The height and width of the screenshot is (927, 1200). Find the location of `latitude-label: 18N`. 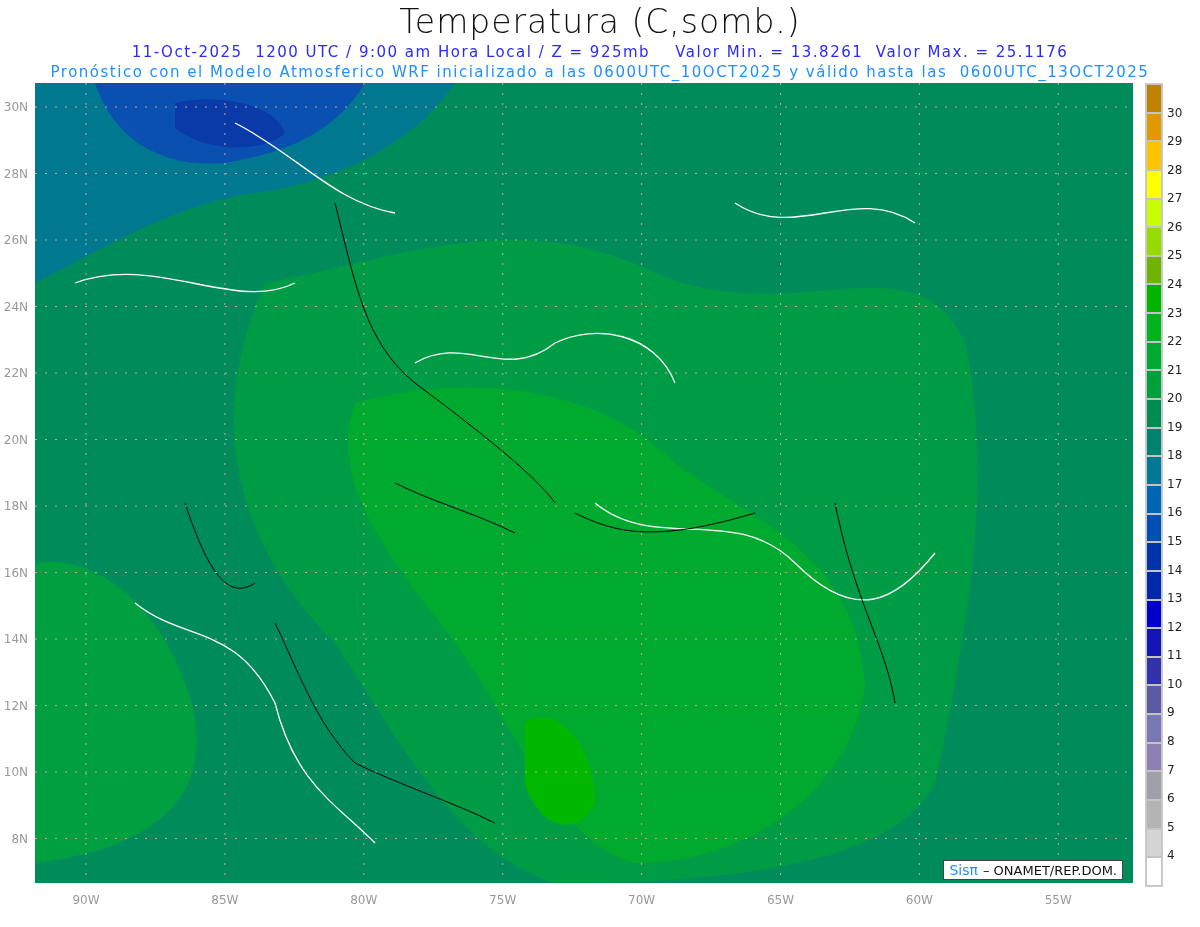

latitude-label: 18N is located at coordinates (15, 506).